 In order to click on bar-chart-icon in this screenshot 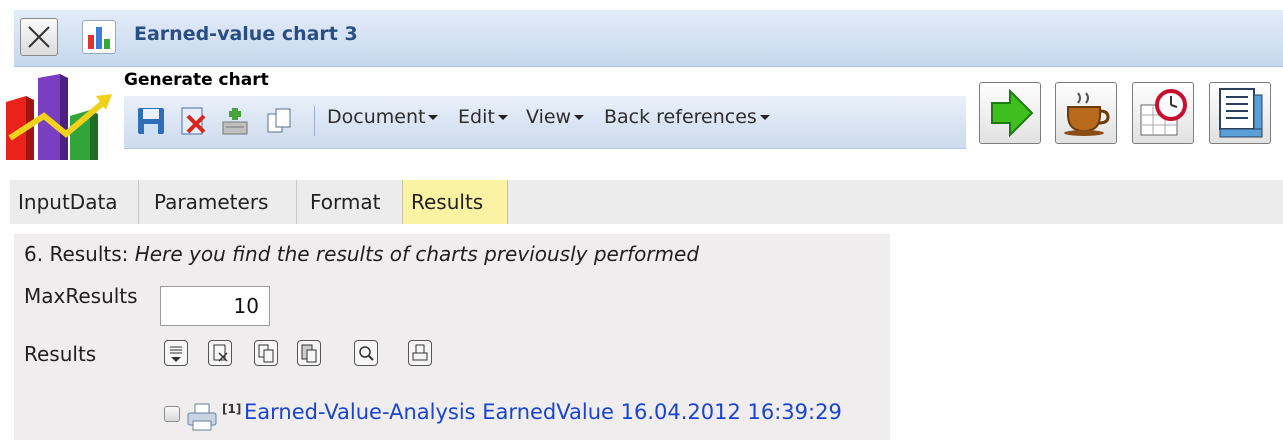, I will do `click(99, 37)`.